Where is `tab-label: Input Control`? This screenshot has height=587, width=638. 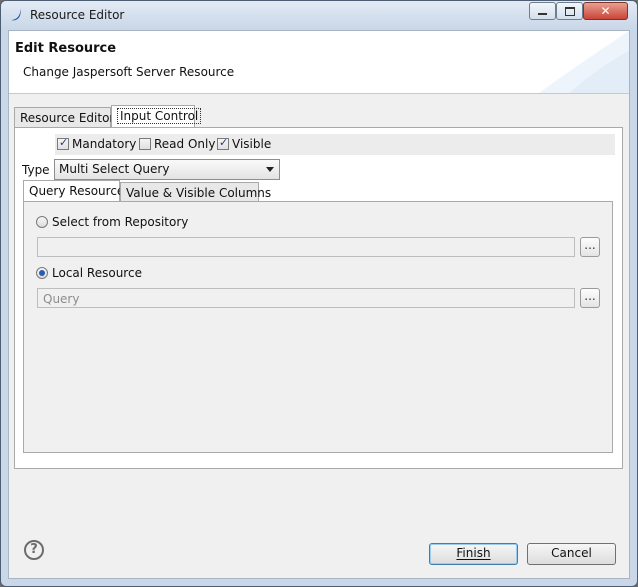
tab-label: Input Control is located at coordinates (159, 116).